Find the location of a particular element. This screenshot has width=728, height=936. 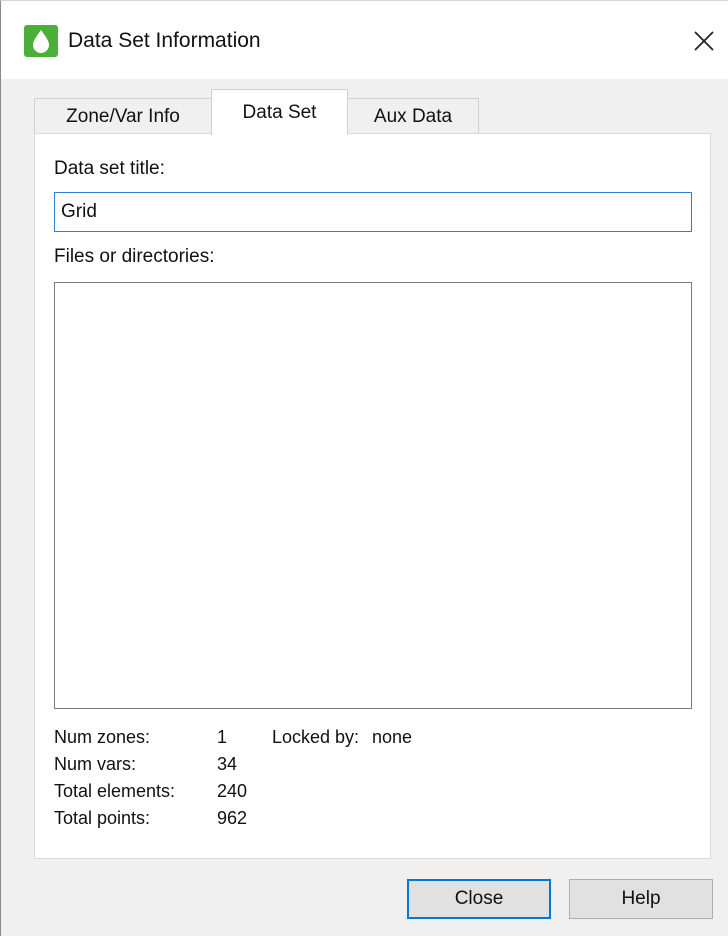

tab-data-set: Data Set is located at coordinates (279, 112).